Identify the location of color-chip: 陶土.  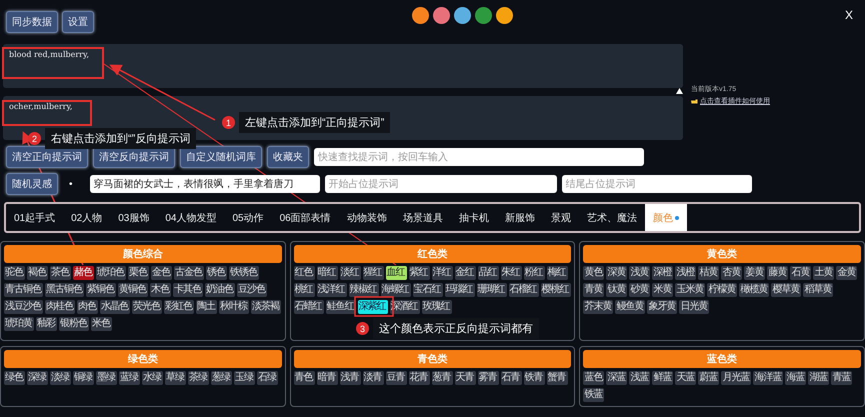
(206, 307).